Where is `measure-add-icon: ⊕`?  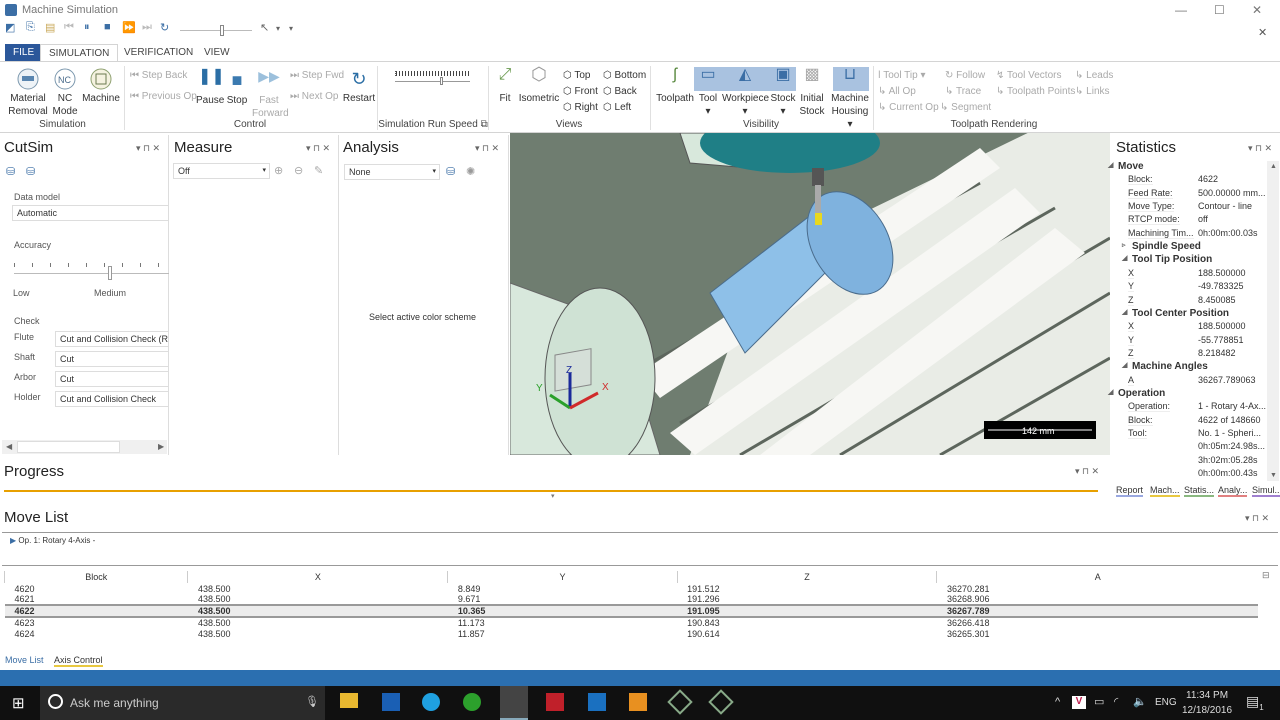 measure-add-icon: ⊕ is located at coordinates (278, 170).